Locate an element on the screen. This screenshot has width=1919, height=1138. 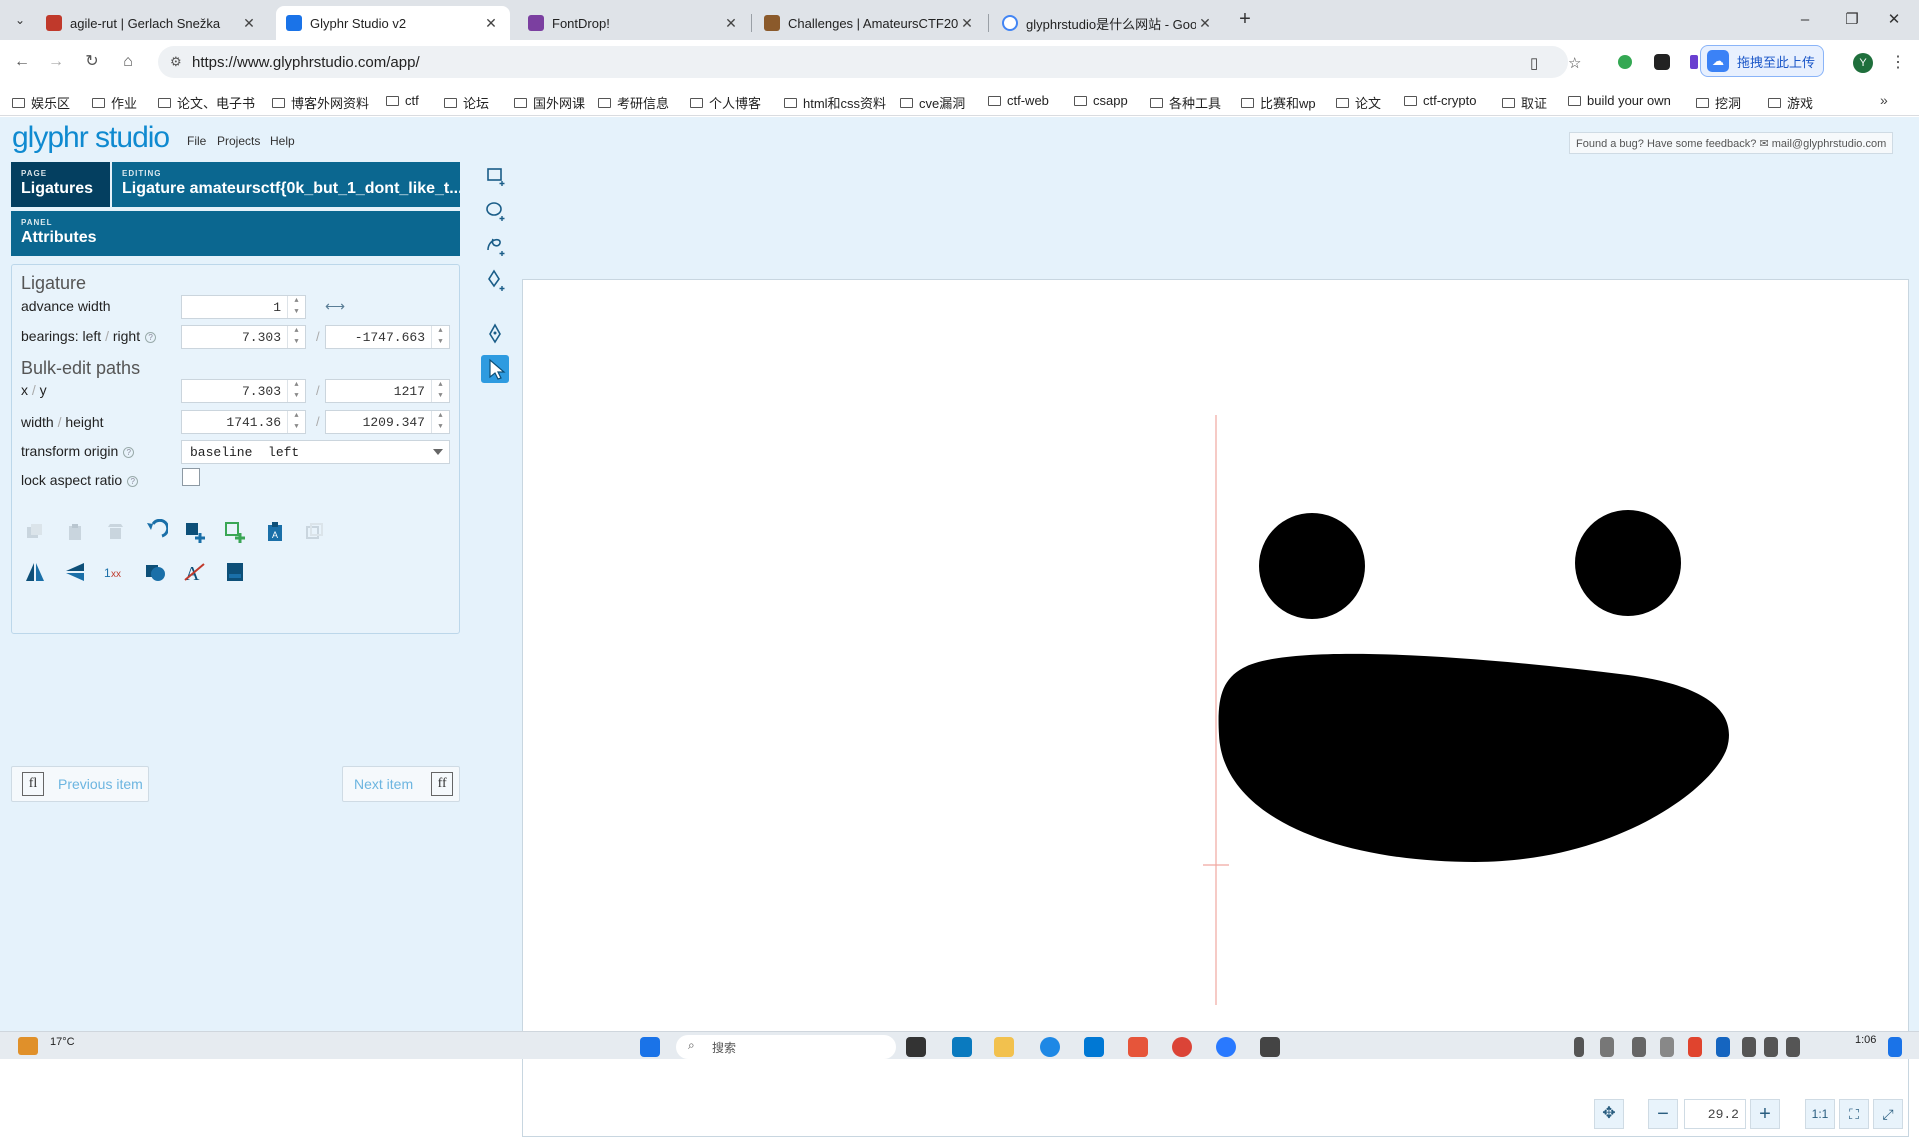
restore-window-icon: ❐ is located at coordinates (1852, 20).